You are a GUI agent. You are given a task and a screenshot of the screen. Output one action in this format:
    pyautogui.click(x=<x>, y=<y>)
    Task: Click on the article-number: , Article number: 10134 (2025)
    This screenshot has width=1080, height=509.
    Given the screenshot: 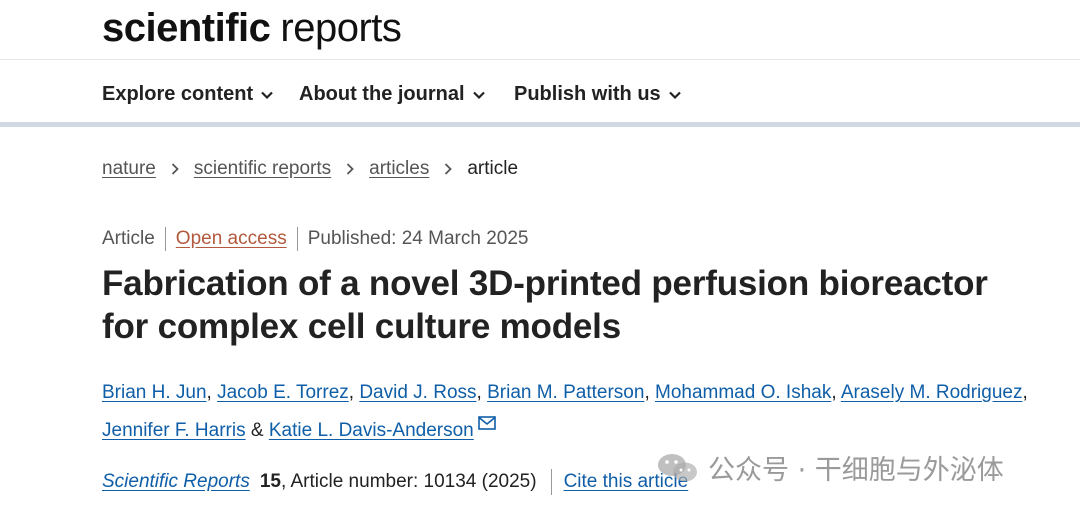 What is the action you would take?
    pyautogui.click(x=408, y=481)
    